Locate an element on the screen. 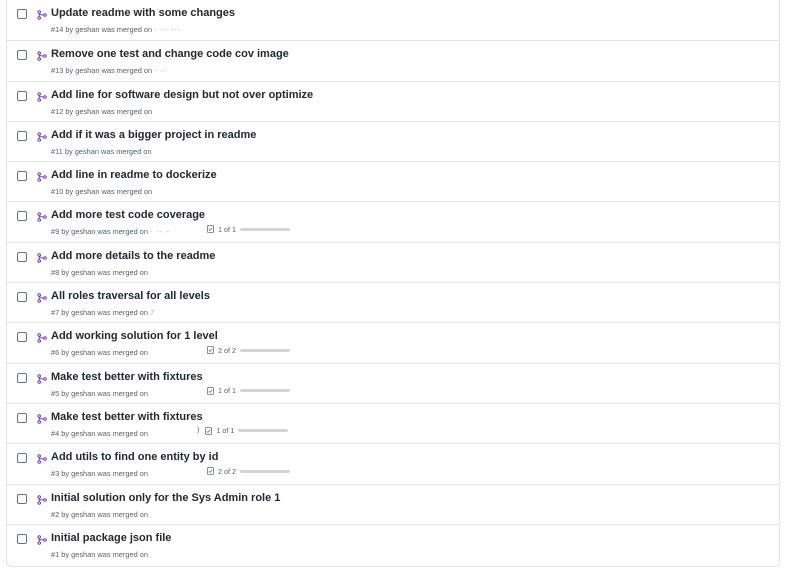  pull-request-meta: #10 by geshan was merged on is located at coordinates (101, 191).